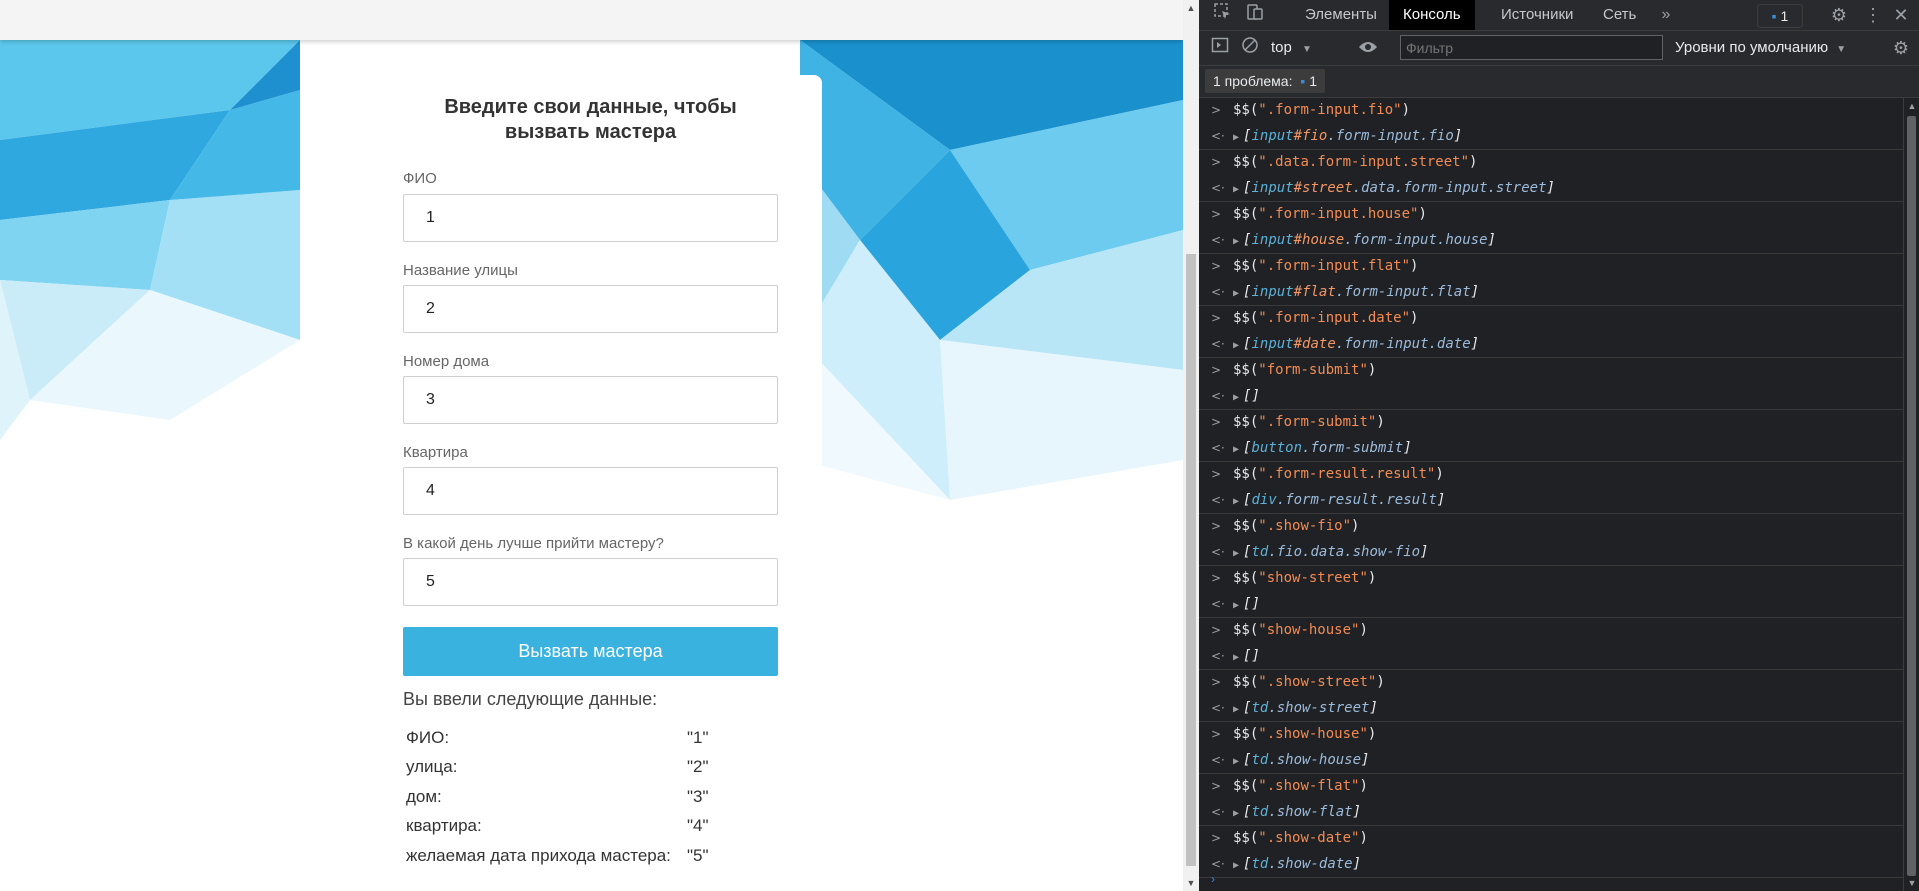 The width and height of the screenshot is (1919, 891). What do you see at coordinates (1220, 48) in the screenshot?
I see `sidebar-toggle-icon` at bounding box center [1220, 48].